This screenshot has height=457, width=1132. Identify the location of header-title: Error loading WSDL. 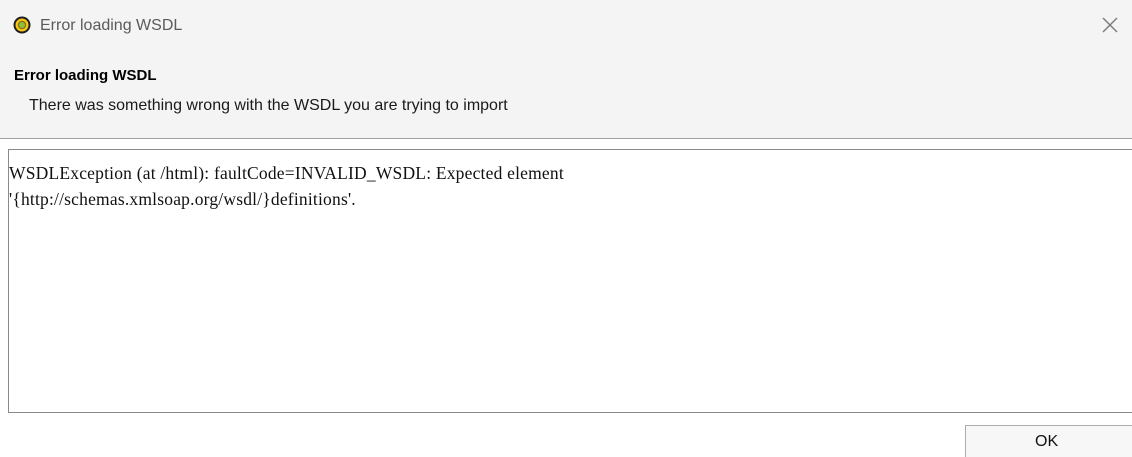
(85, 75).